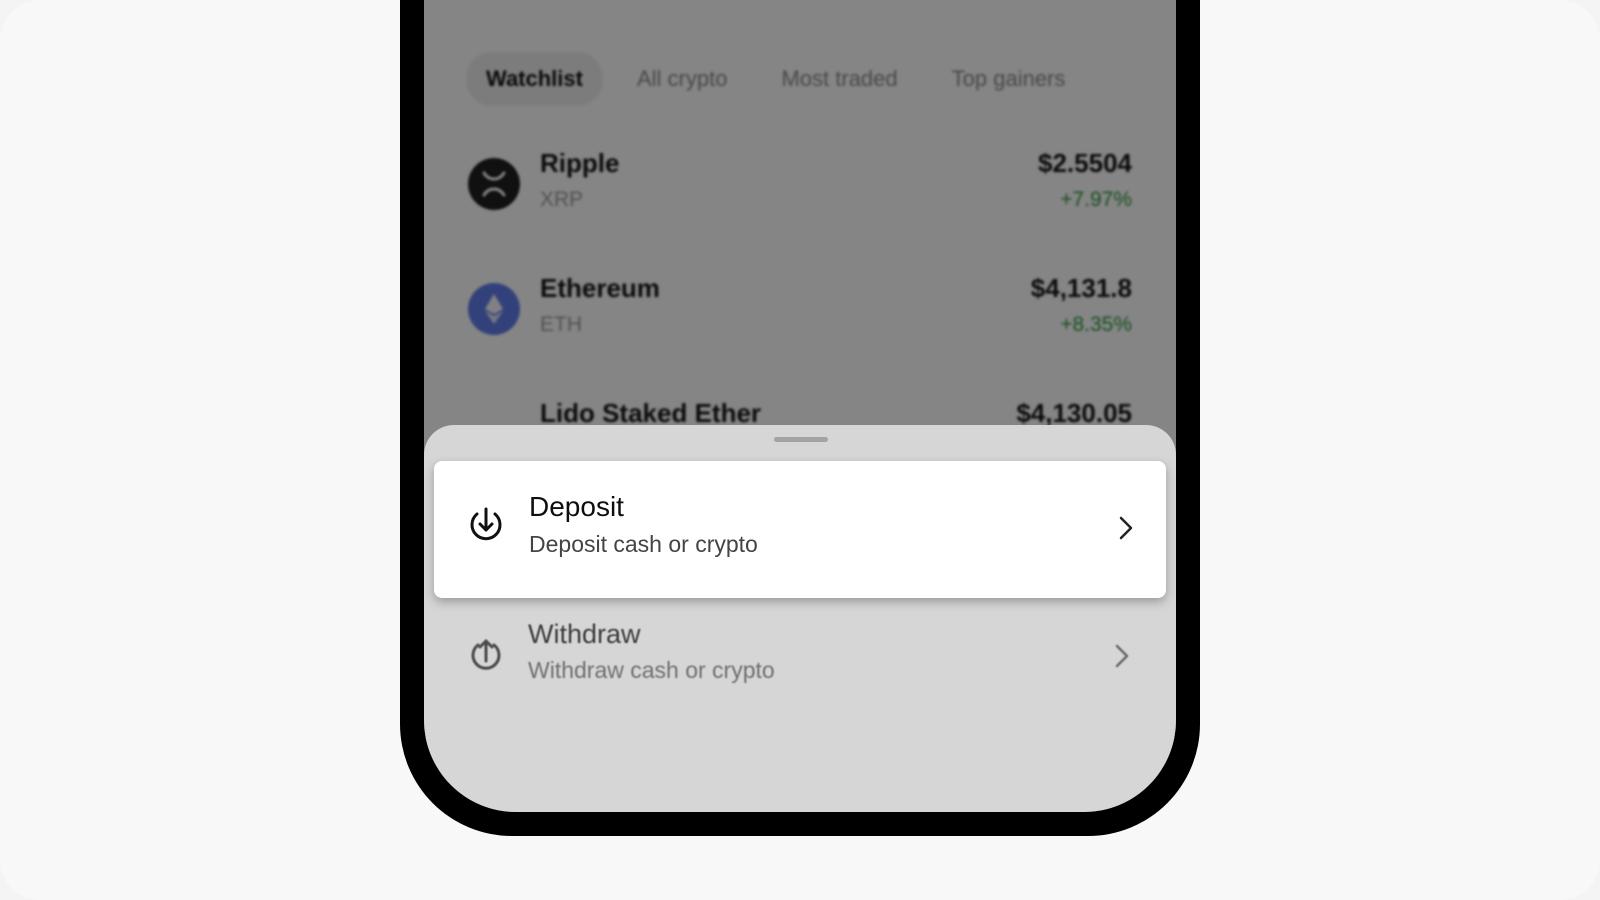 This screenshot has width=1600, height=900. I want to click on withdraw-title: Withdraw, so click(584, 634).